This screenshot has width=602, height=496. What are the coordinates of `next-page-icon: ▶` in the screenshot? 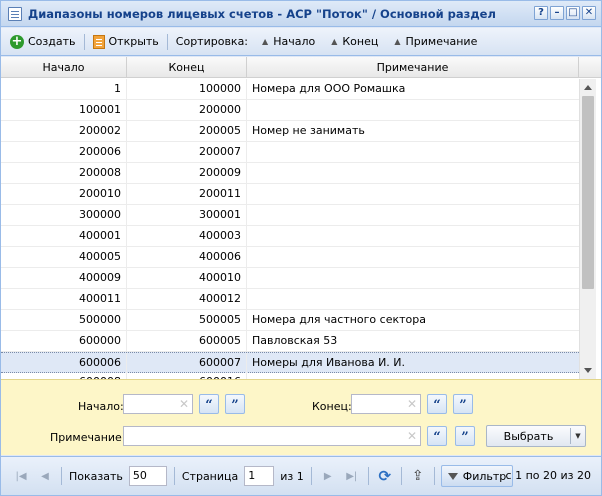 It's located at (328, 476).